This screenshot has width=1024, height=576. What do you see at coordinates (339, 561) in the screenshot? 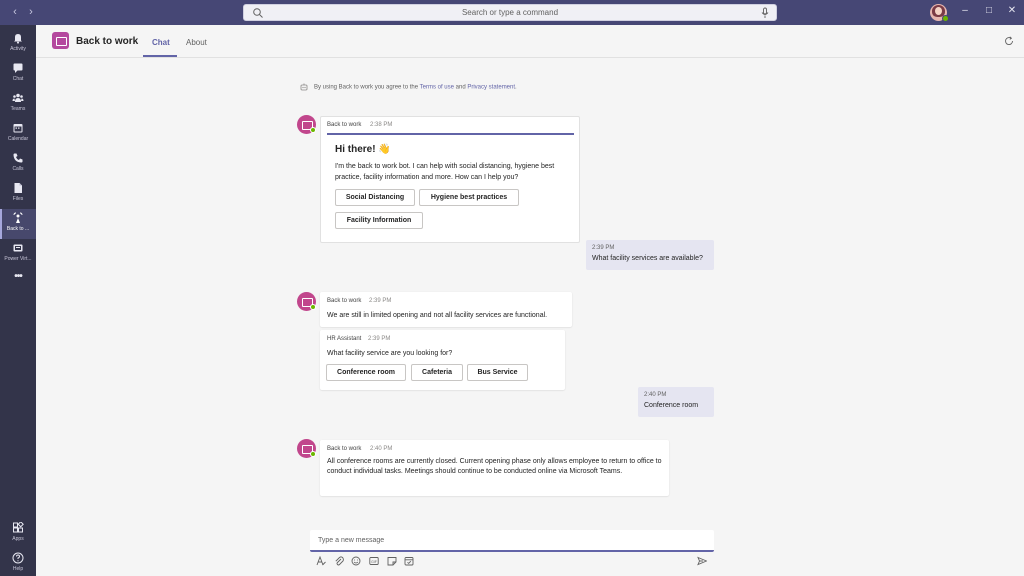
I see `attach-icon` at bounding box center [339, 561].